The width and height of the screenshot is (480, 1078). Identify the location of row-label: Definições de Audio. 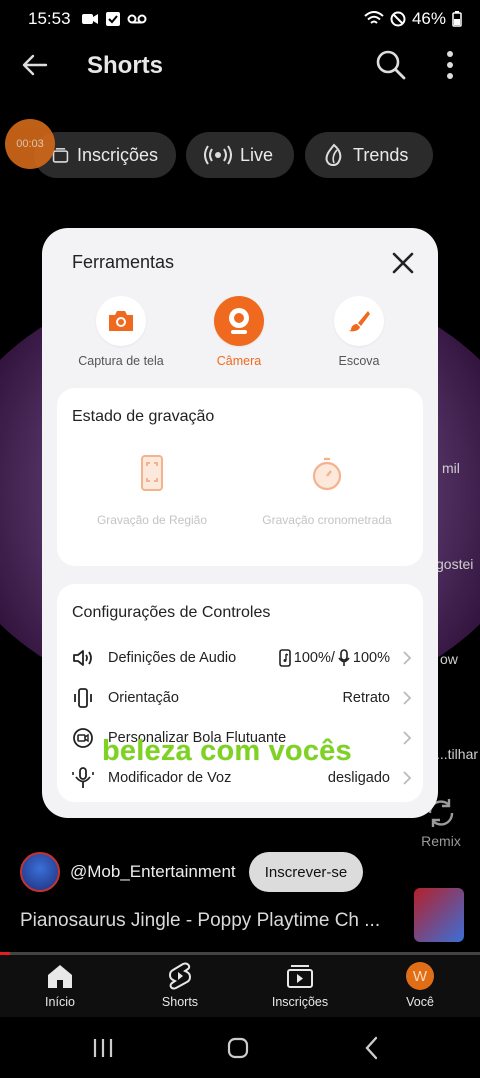
(172, 658).